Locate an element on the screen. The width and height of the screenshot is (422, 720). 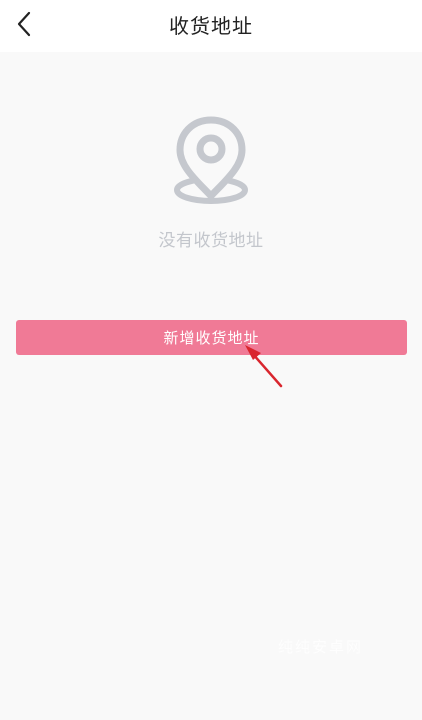
page-title: 收货地址 is located at coordinates (211, 26).